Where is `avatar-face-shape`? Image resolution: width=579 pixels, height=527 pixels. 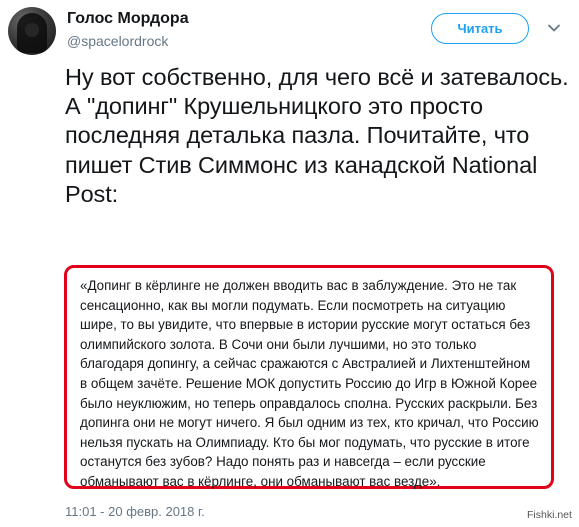
avatar-face-shape is located at coordinates (32, 30).